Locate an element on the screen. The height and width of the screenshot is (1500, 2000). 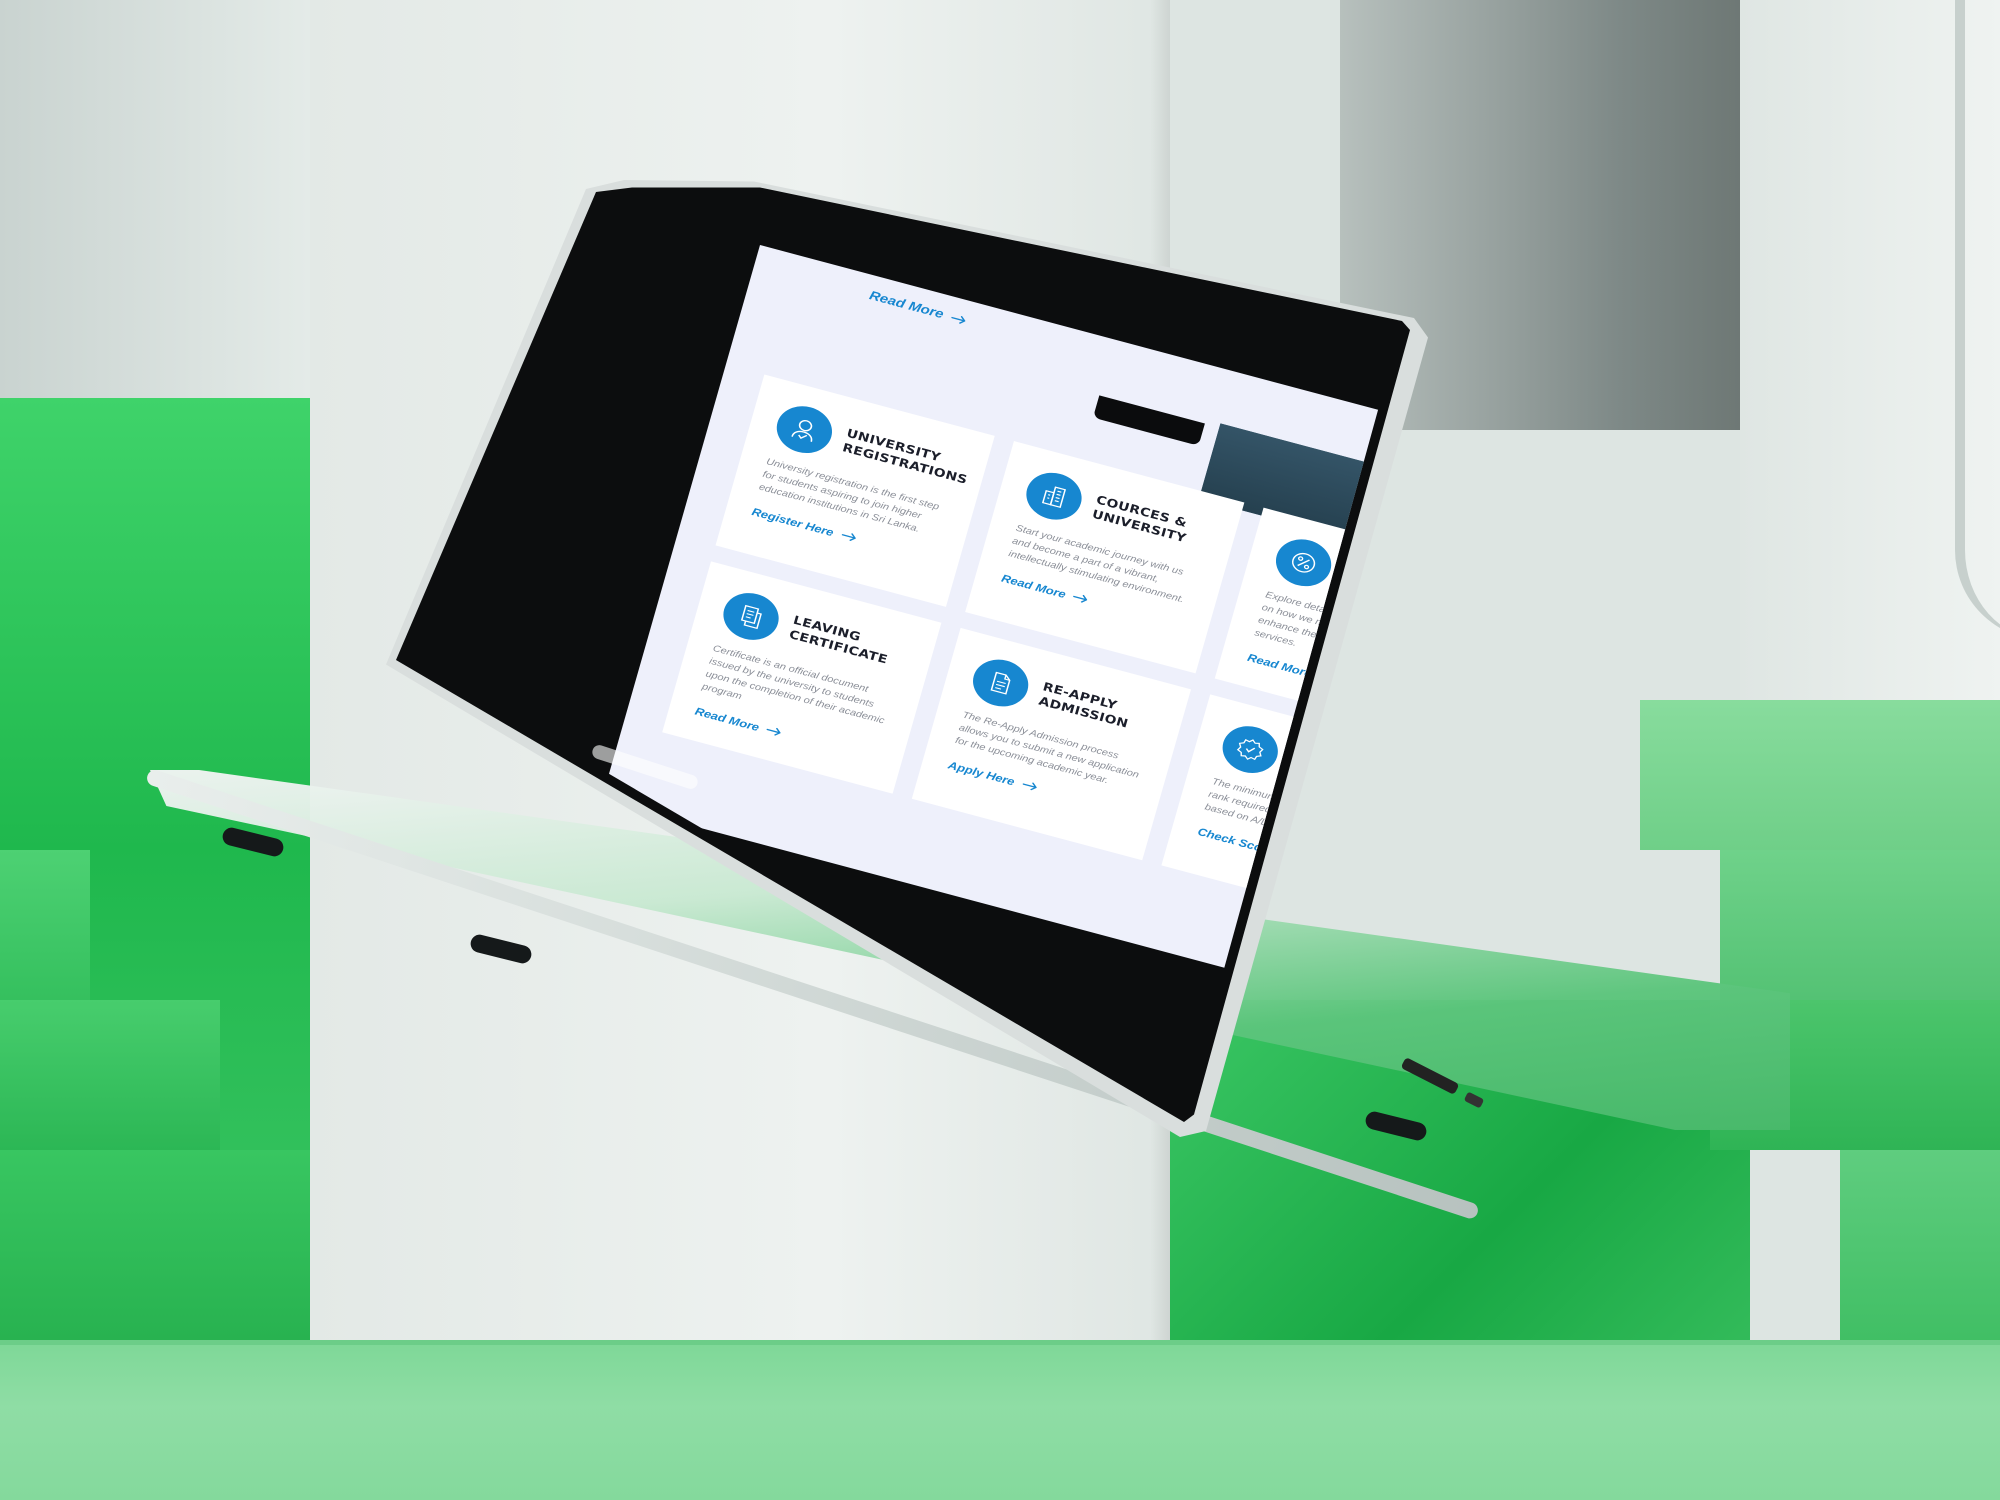
card-title: LEAVING CERTIFICATE is located at coordinates (838, 640).